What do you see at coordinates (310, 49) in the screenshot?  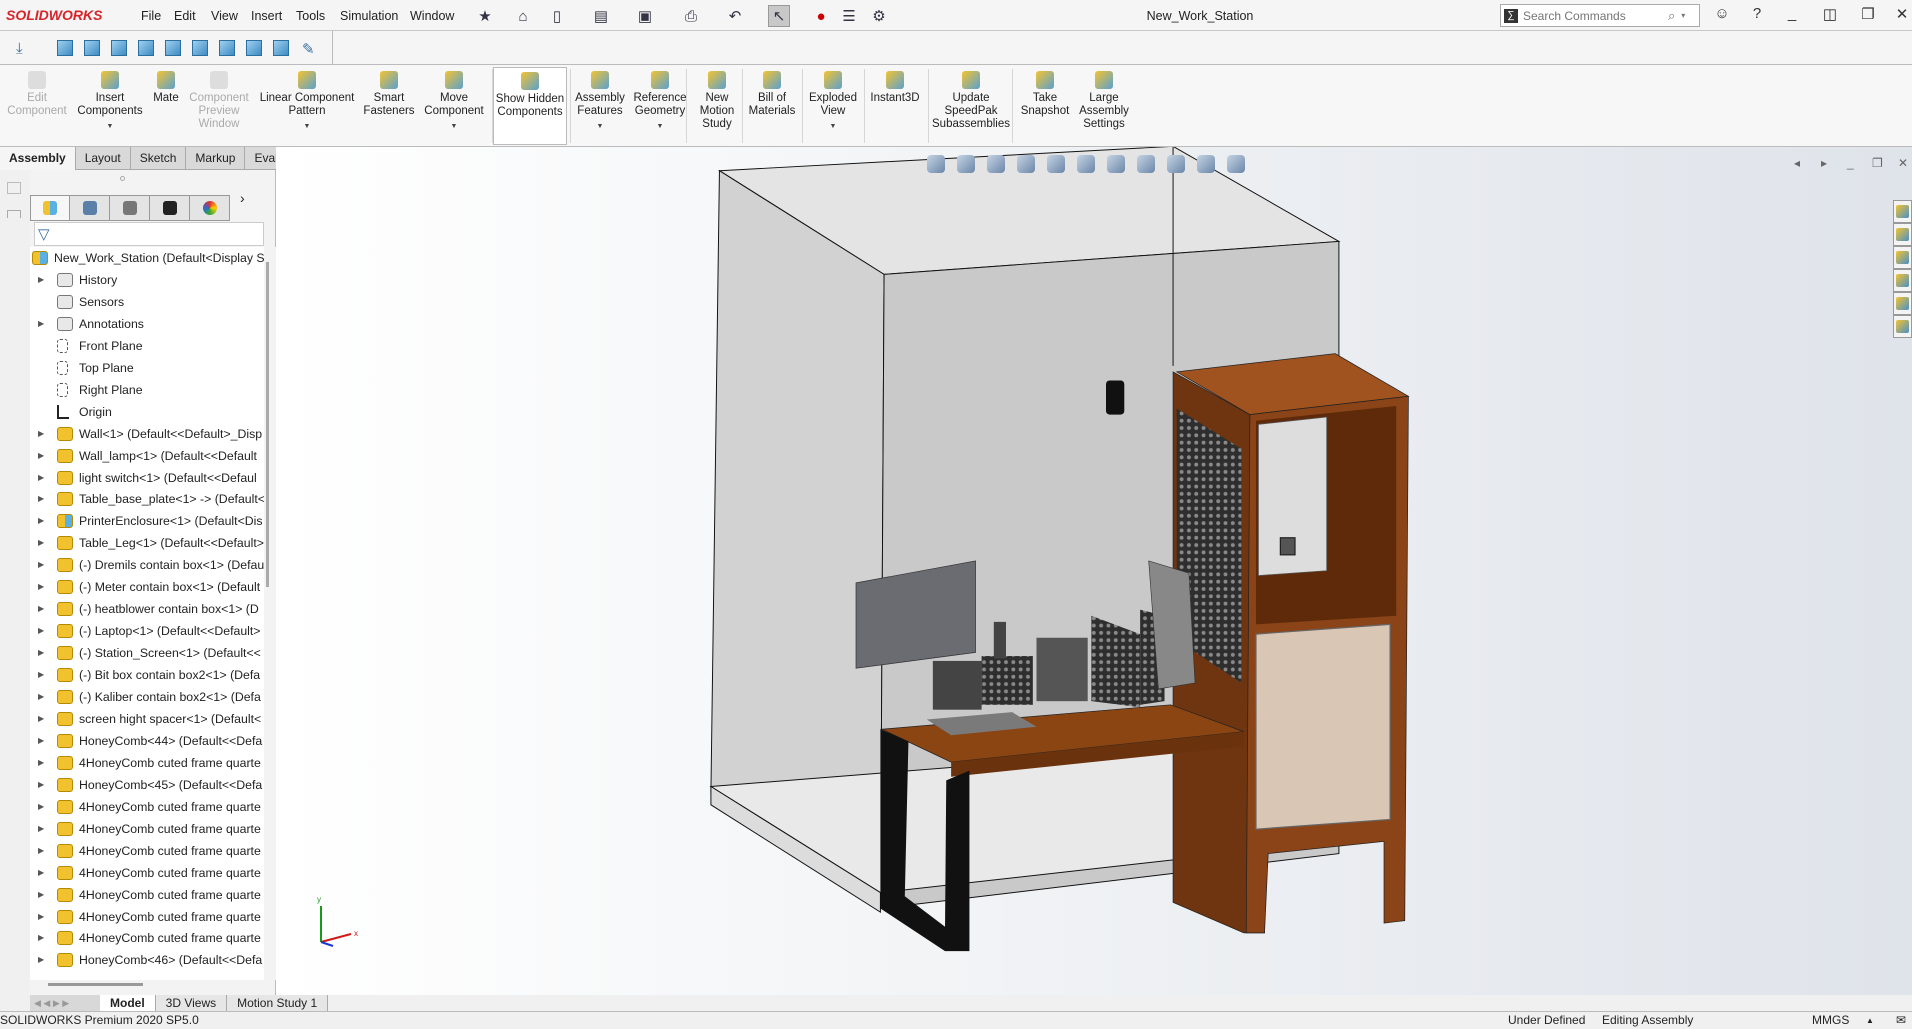 I see `lamp-icon: ✎` at bounding box center [310, 49].